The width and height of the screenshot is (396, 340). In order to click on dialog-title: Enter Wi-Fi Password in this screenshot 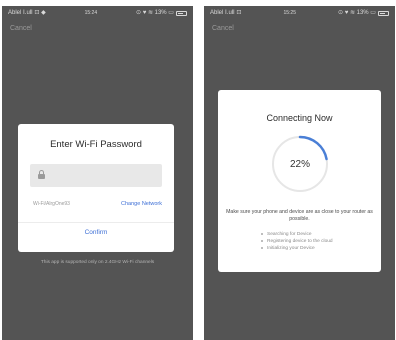, I will do `click(96, 144)`.